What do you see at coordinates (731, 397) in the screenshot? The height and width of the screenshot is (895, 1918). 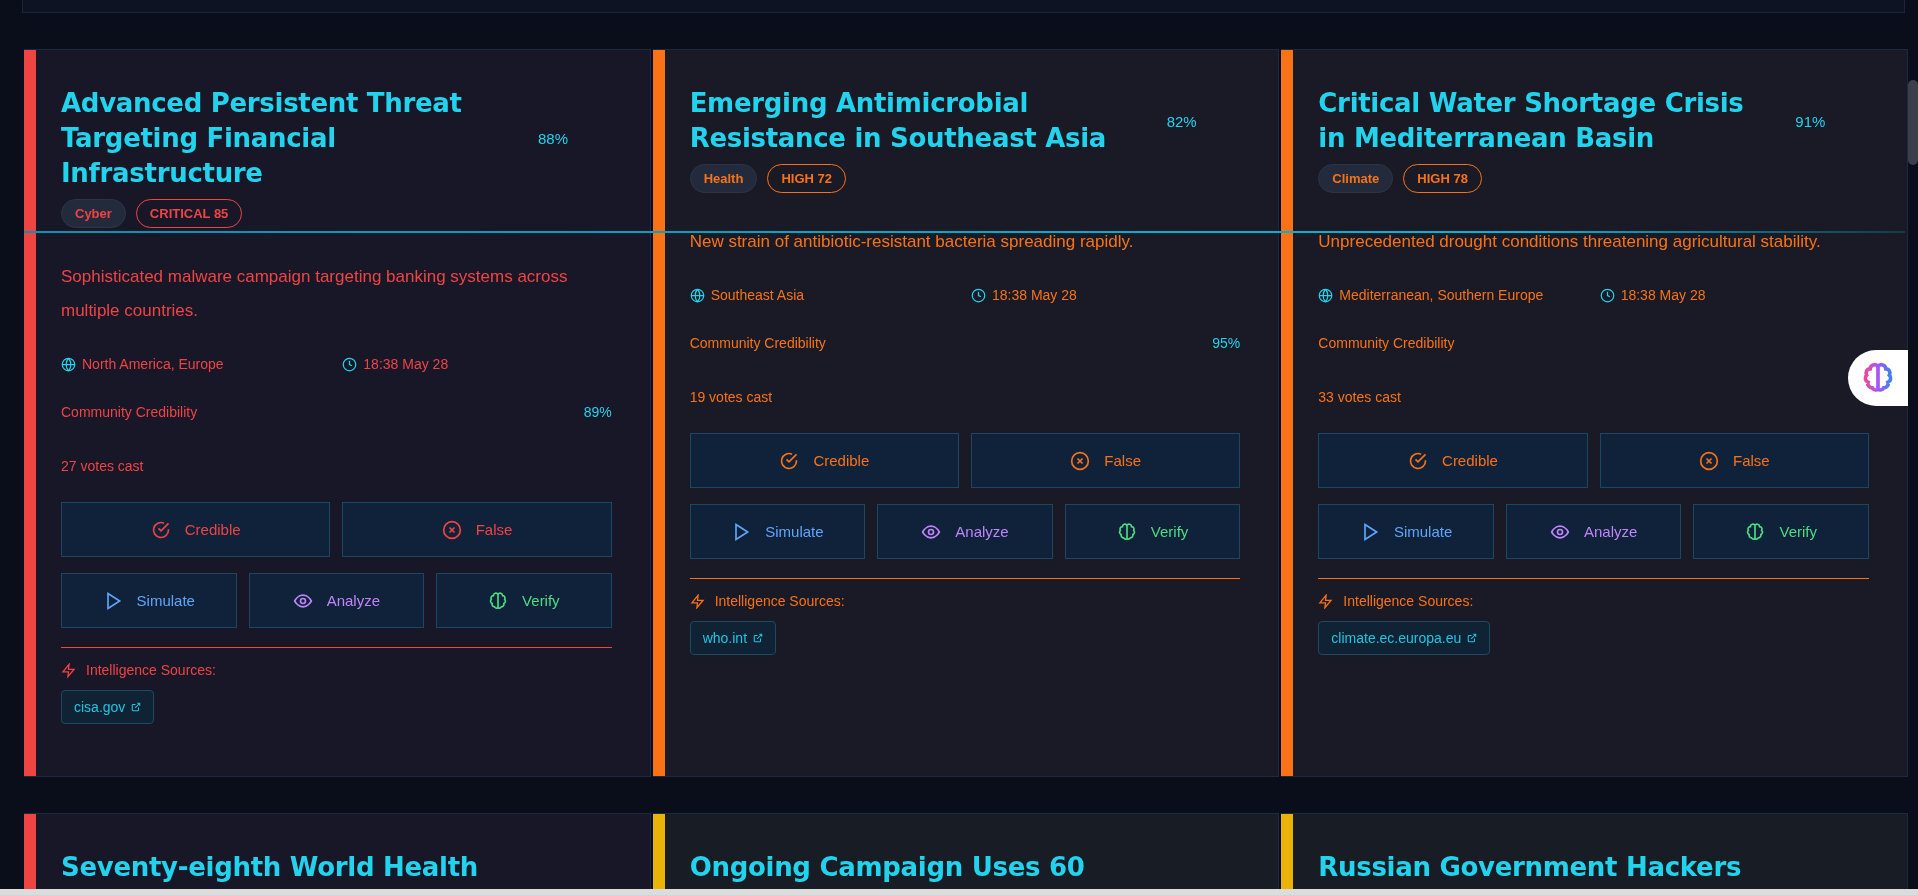 I see `votes-count: 19 votes cast` at bounding box center [731, 397].